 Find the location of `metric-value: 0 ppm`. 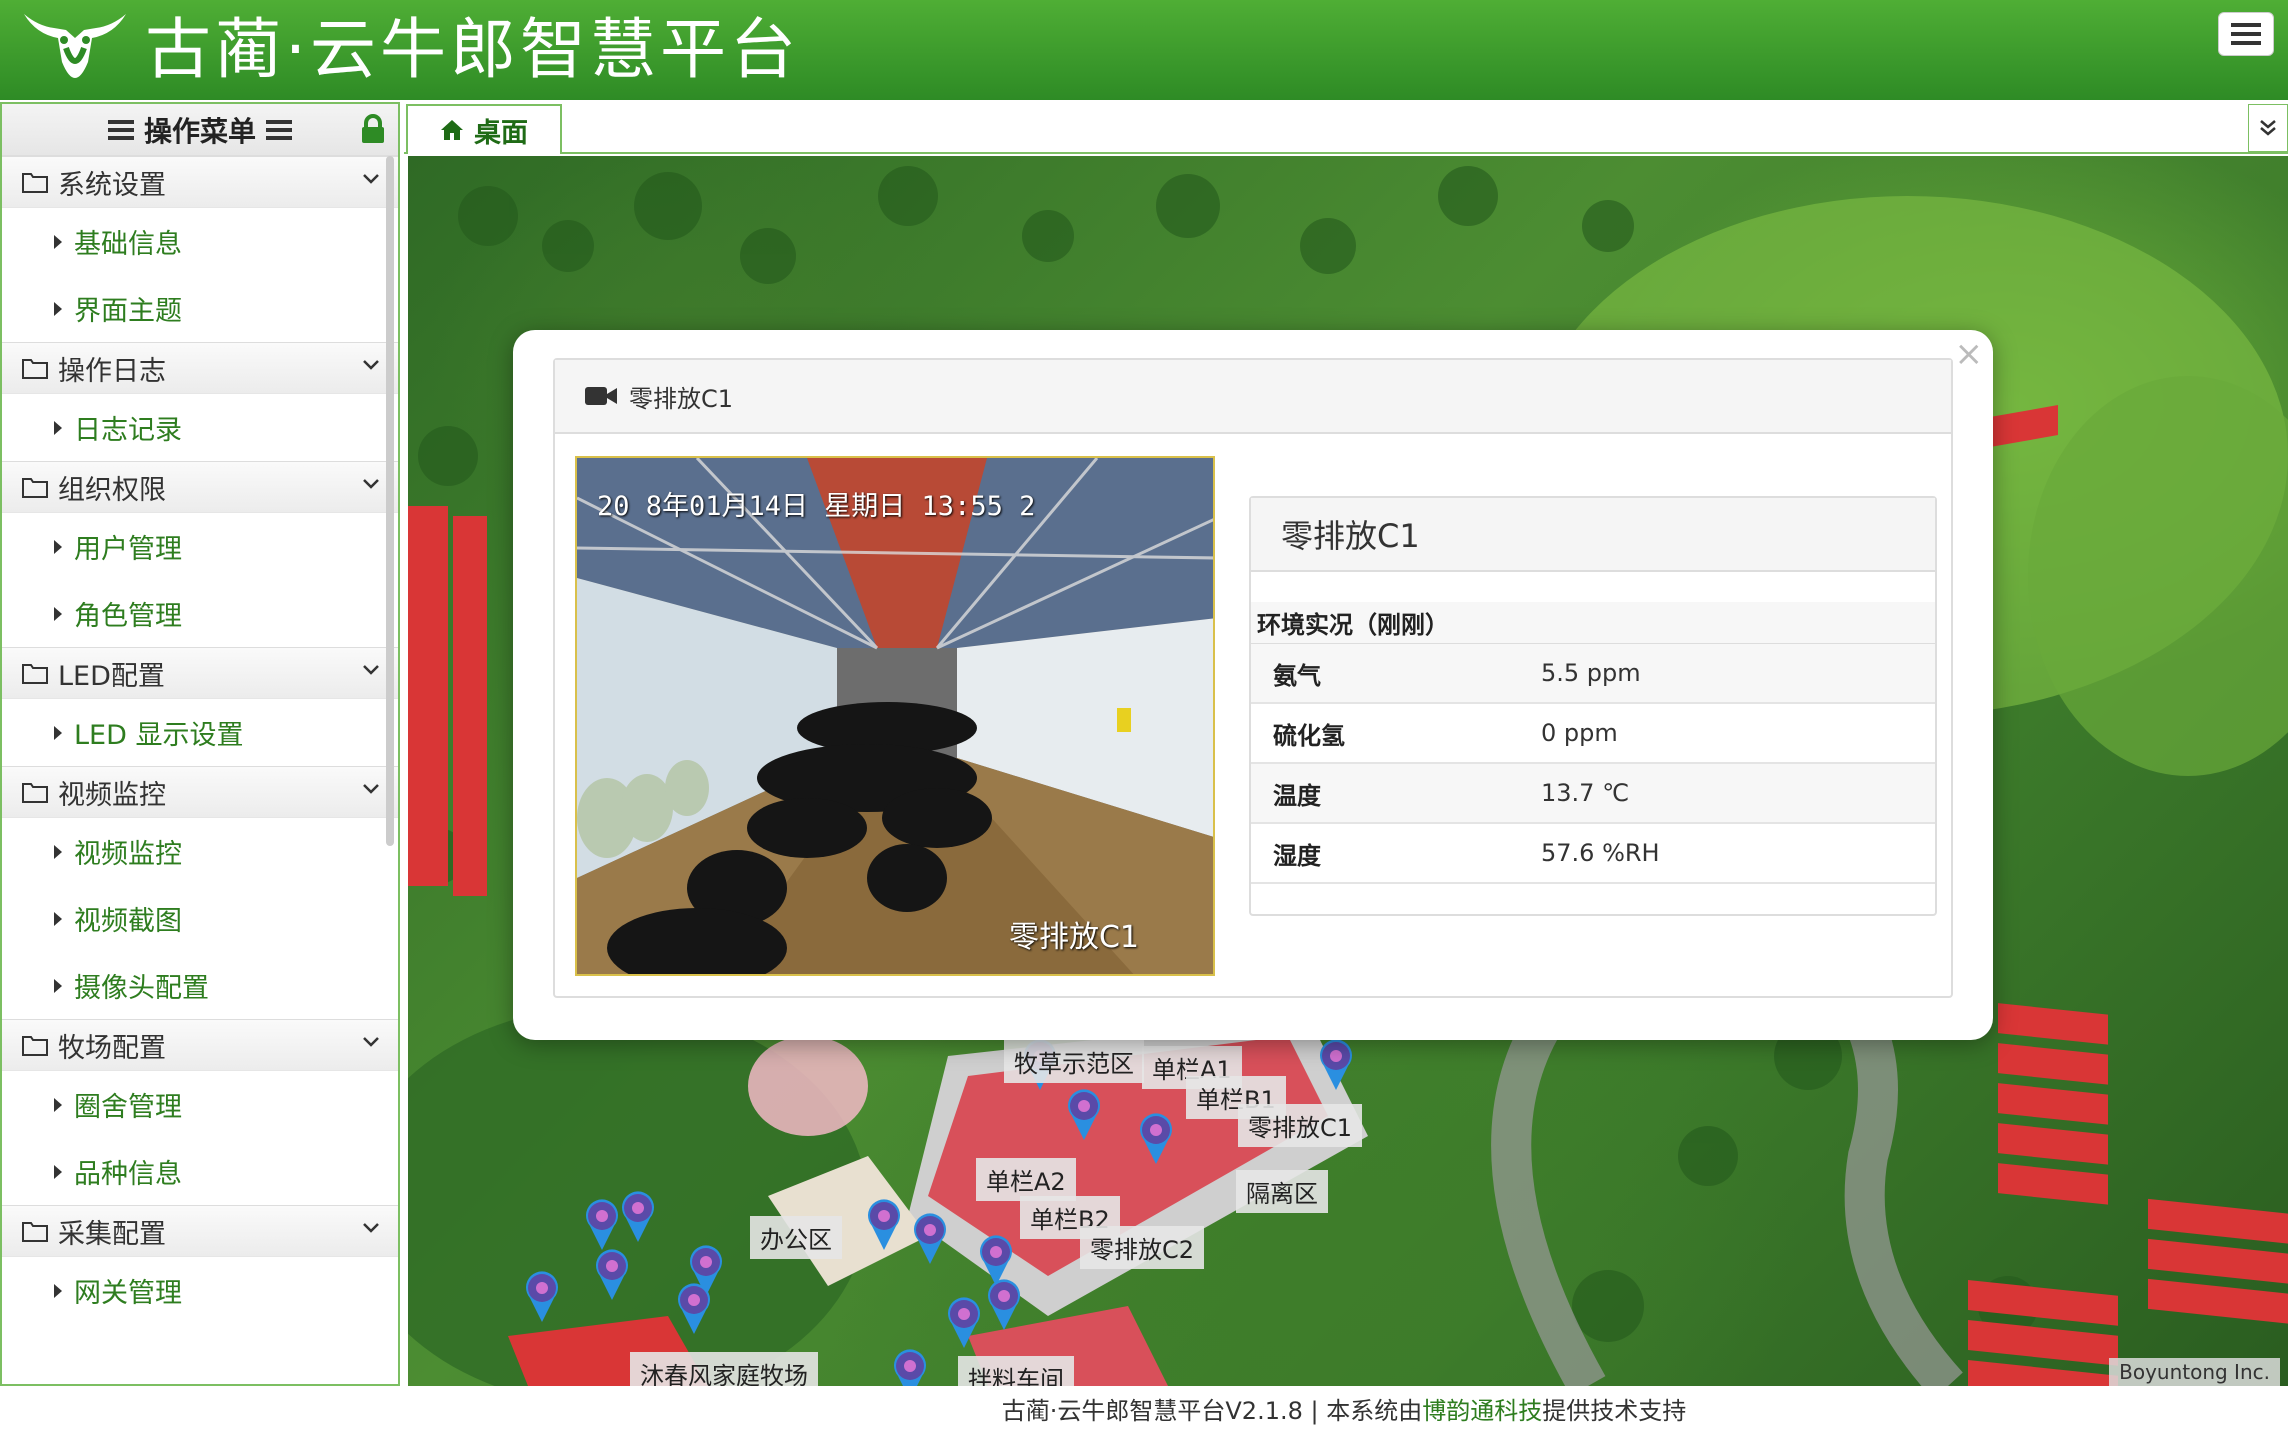

metric-value: 0 ppm is located at coordinates (1579, 733).